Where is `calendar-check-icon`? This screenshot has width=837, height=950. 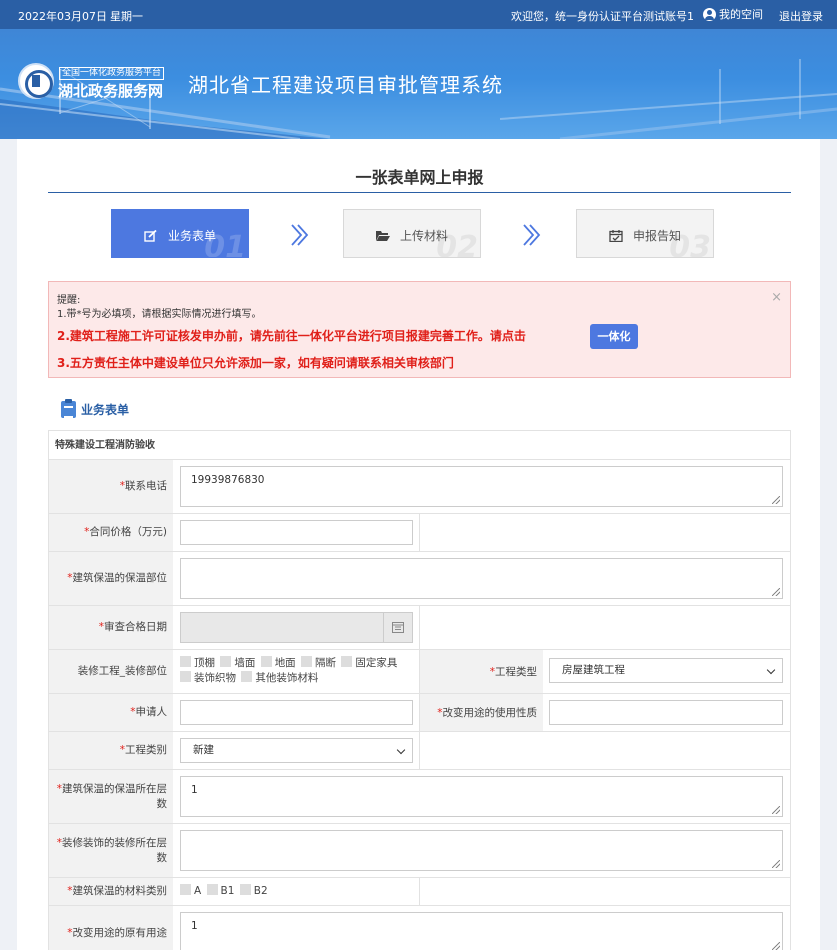
calendar-check-icon is located at coordinates (616, 235).